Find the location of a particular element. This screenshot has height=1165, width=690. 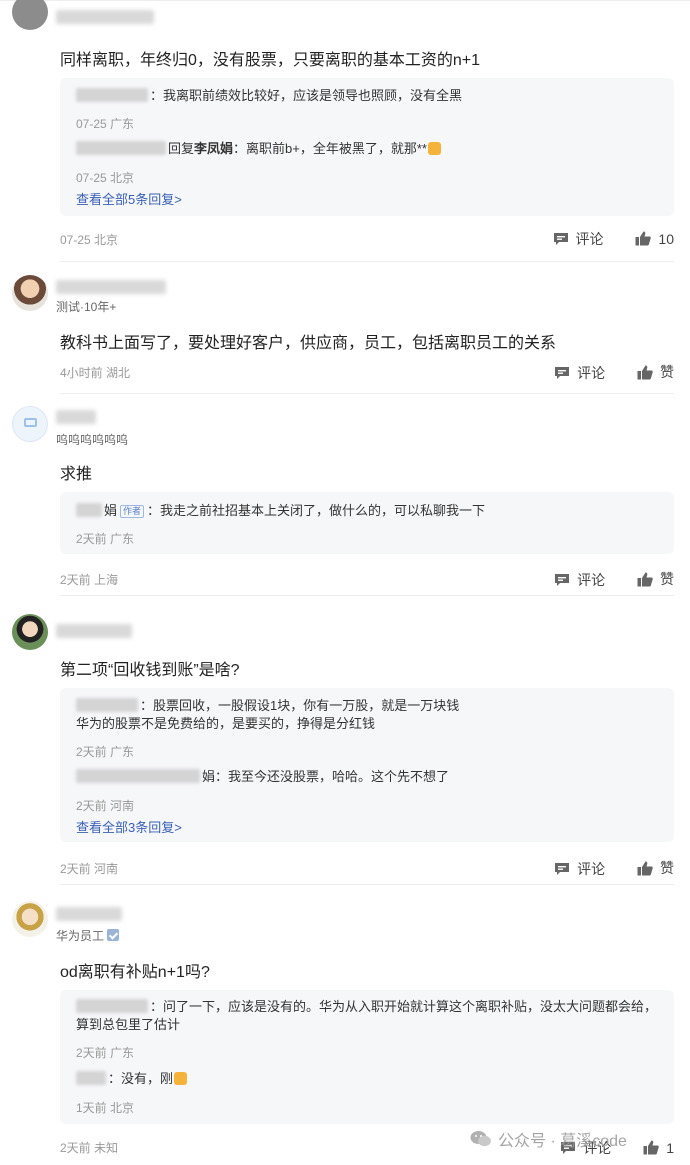

view-all-replies-link: 查看全部3条回复> is located at coordinates (129, 826).